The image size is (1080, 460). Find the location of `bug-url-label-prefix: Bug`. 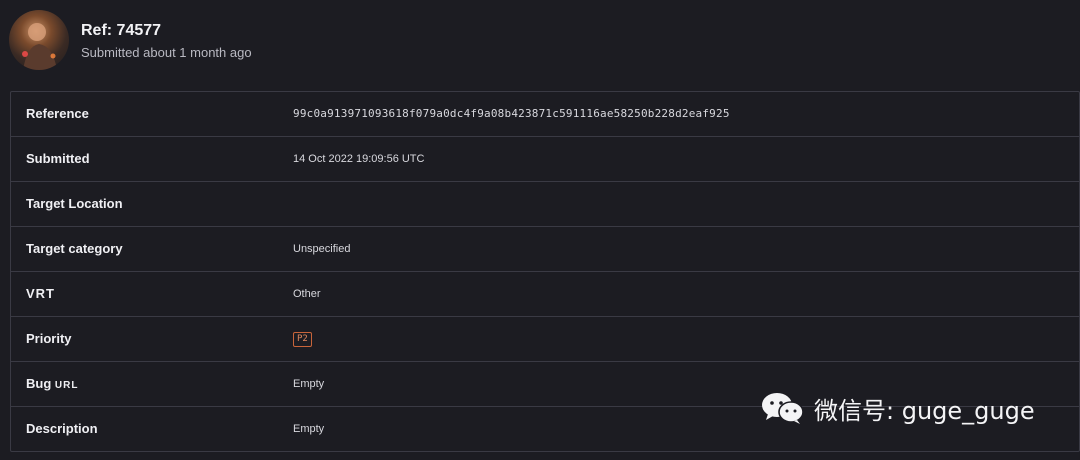

bug-url-label-prefix: Bug is located at coordinates (40, 383).